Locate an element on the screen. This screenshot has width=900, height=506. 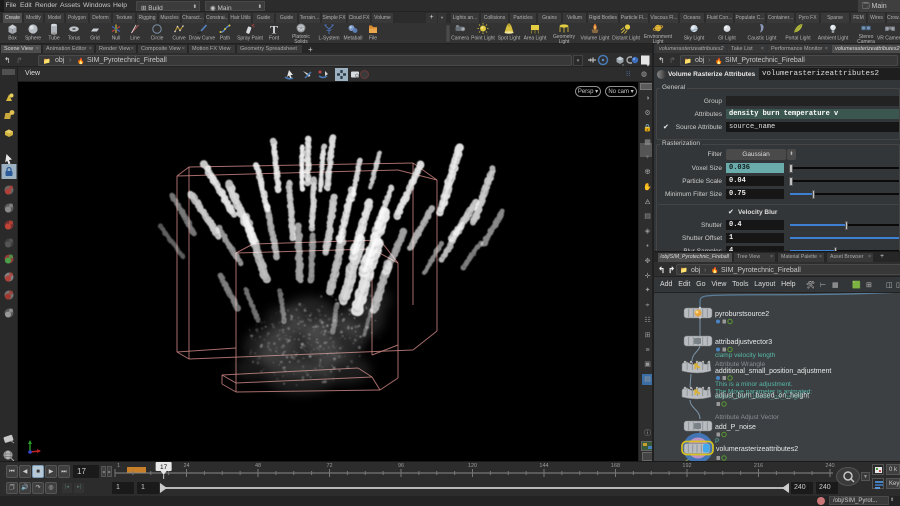
svg-text: 96 is located at coordinates (401, 466).